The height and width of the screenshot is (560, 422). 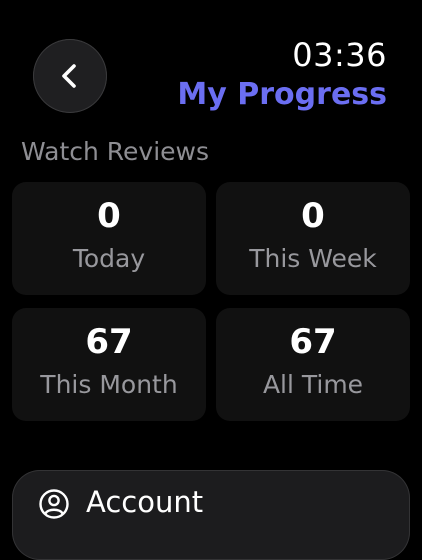 I want to click on section-label-watch-reviews: Watch Reviews, so click(x=115, y=151).